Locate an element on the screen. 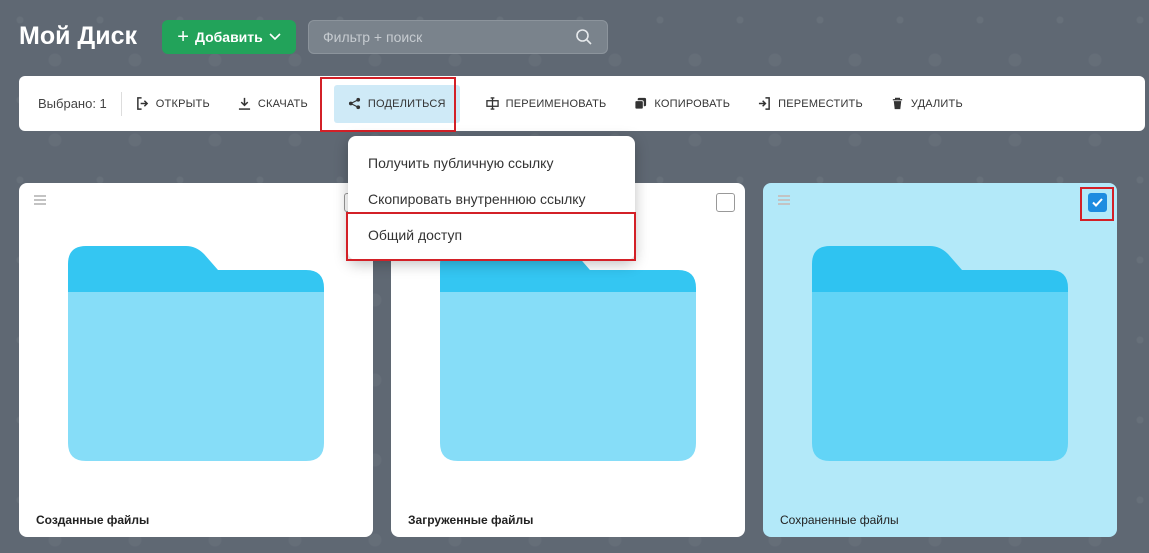 This screenshot has height=553, width=1149. copy-button-label: КОПИРОВАТЬ is located at coordinates (692, 103).